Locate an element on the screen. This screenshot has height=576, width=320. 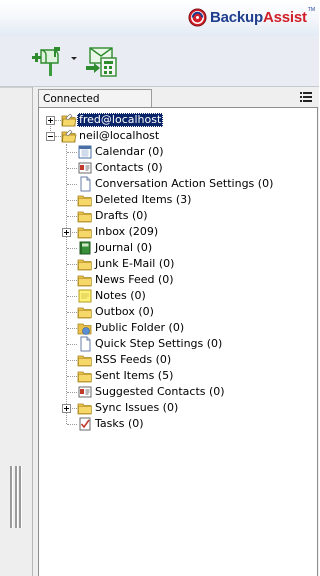
folder-node: Suggested Contacts (0) is located at coordinates (152, 392).